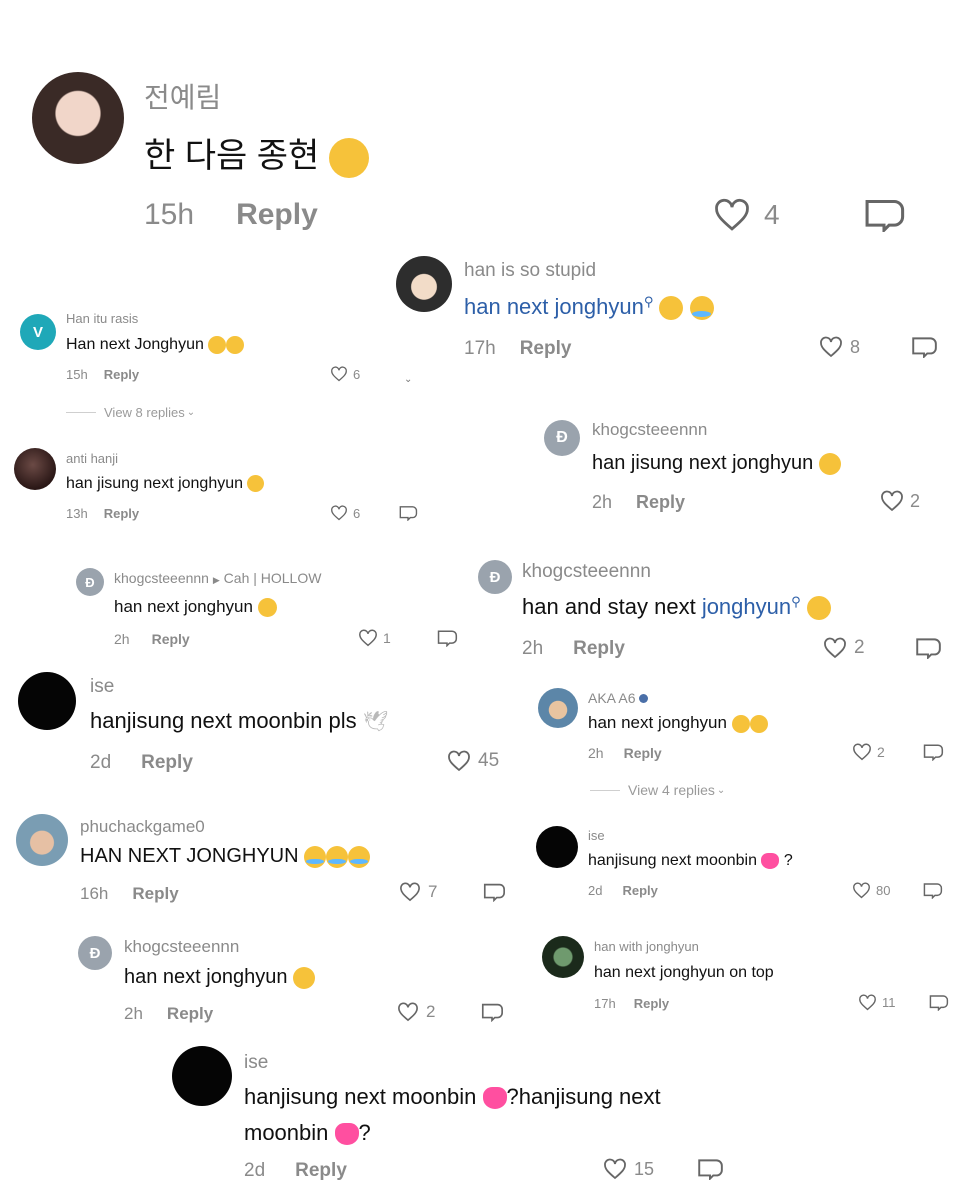 The height and width of the screenshot is (1200, 960). What do you see at coordinates (217, 578) in the screenshot?
I see `comment-username: khogcsteeennn ▶ Cah | HOLLOW` at bounding box center [217, 578].